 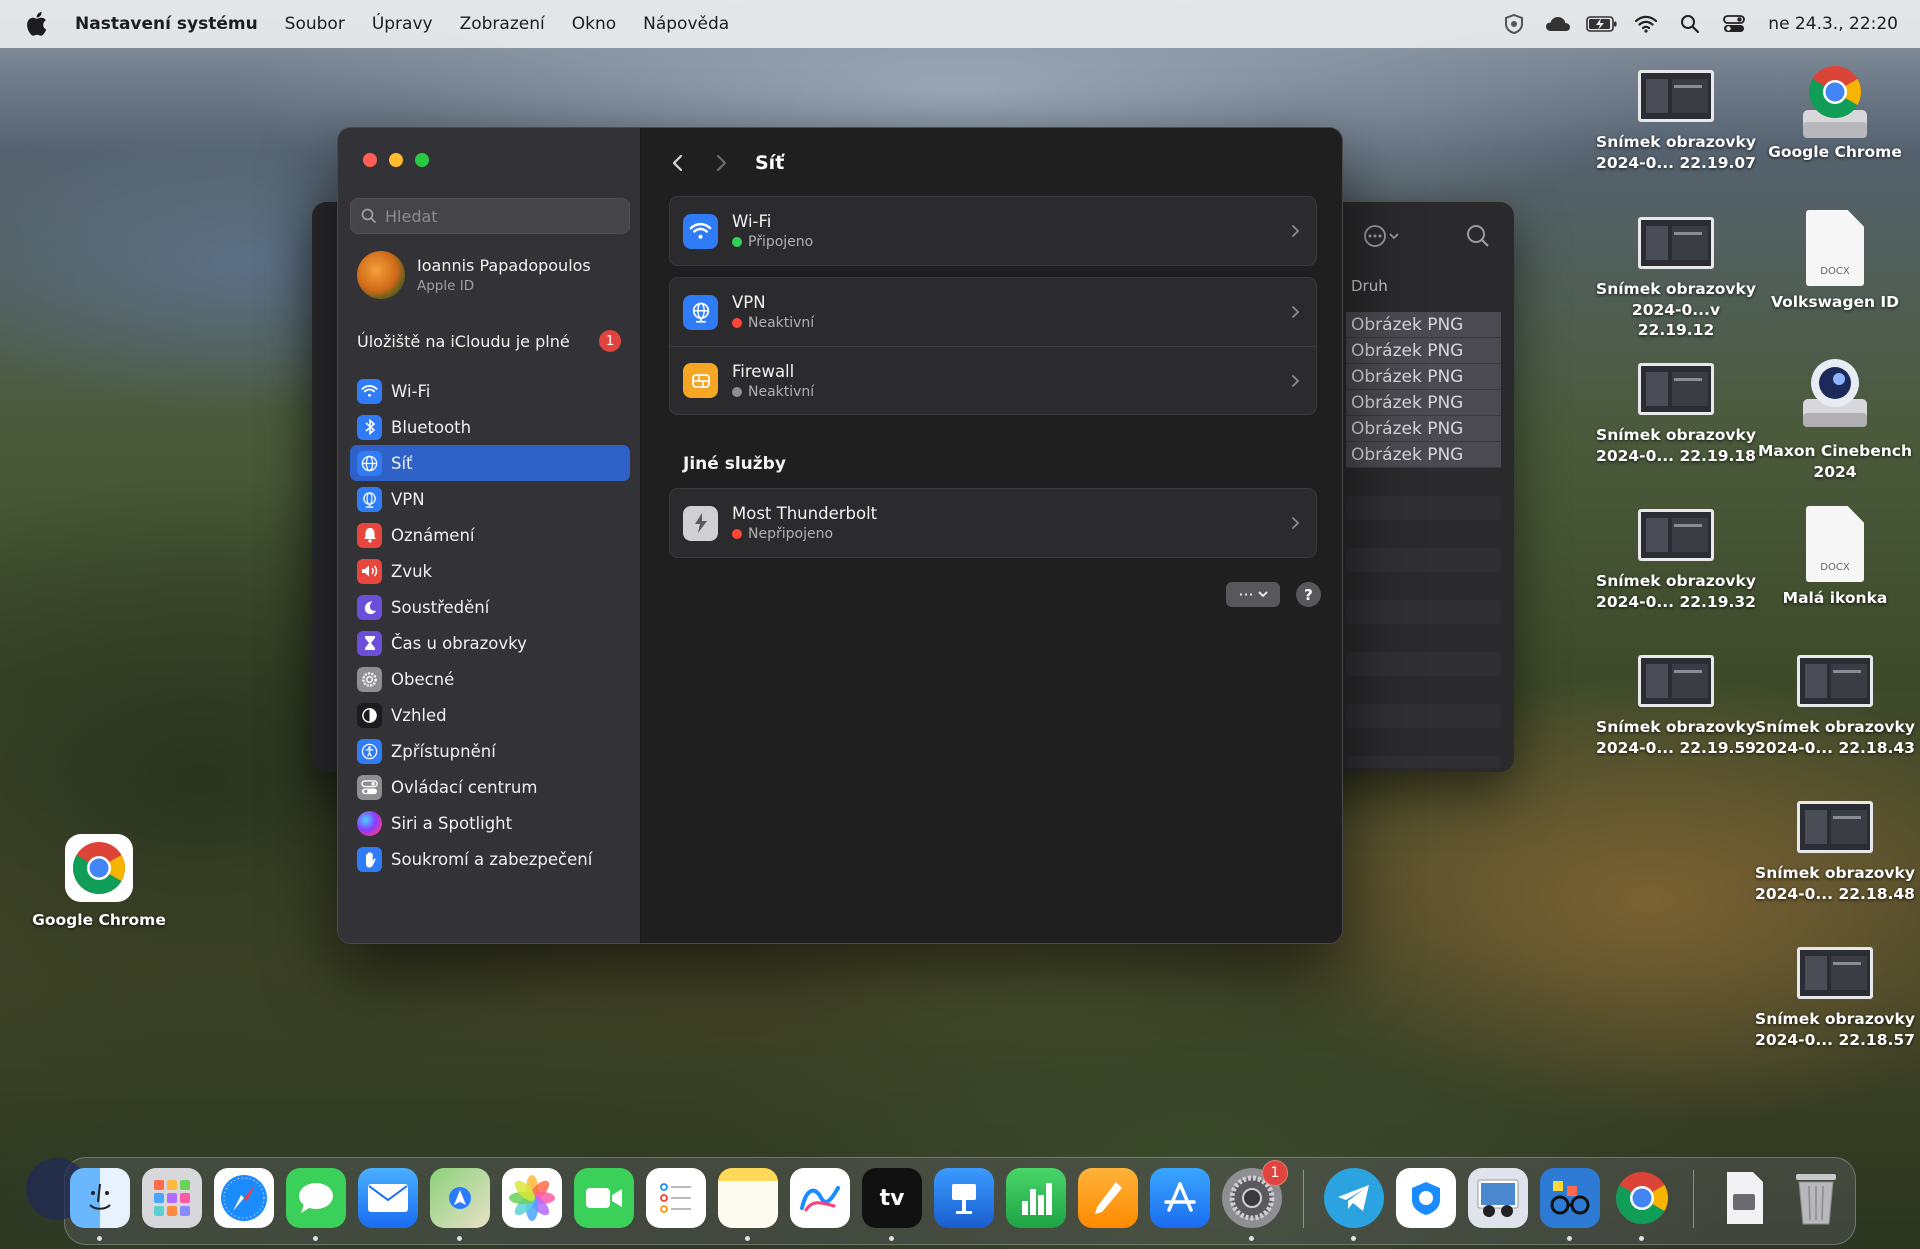 What do you see at coordinates (686, 24) in the screenshot?
I see `menu-napoveda: Nápověda` at bounding box center [686, 24].